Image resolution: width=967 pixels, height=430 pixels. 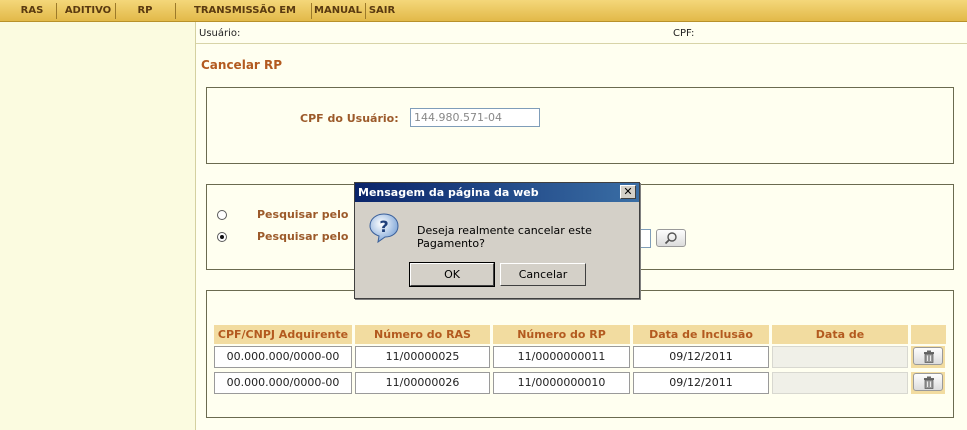 I want to click on search-option-2-radio, so click(x=222, y=237).